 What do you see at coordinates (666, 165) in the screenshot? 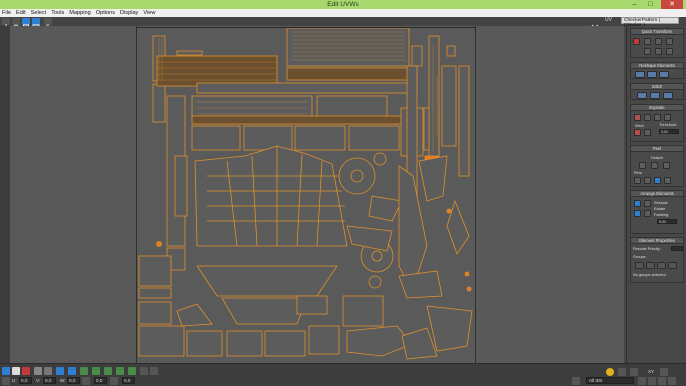
I see `reset-peel-icon` at bounding box center [666, 165].